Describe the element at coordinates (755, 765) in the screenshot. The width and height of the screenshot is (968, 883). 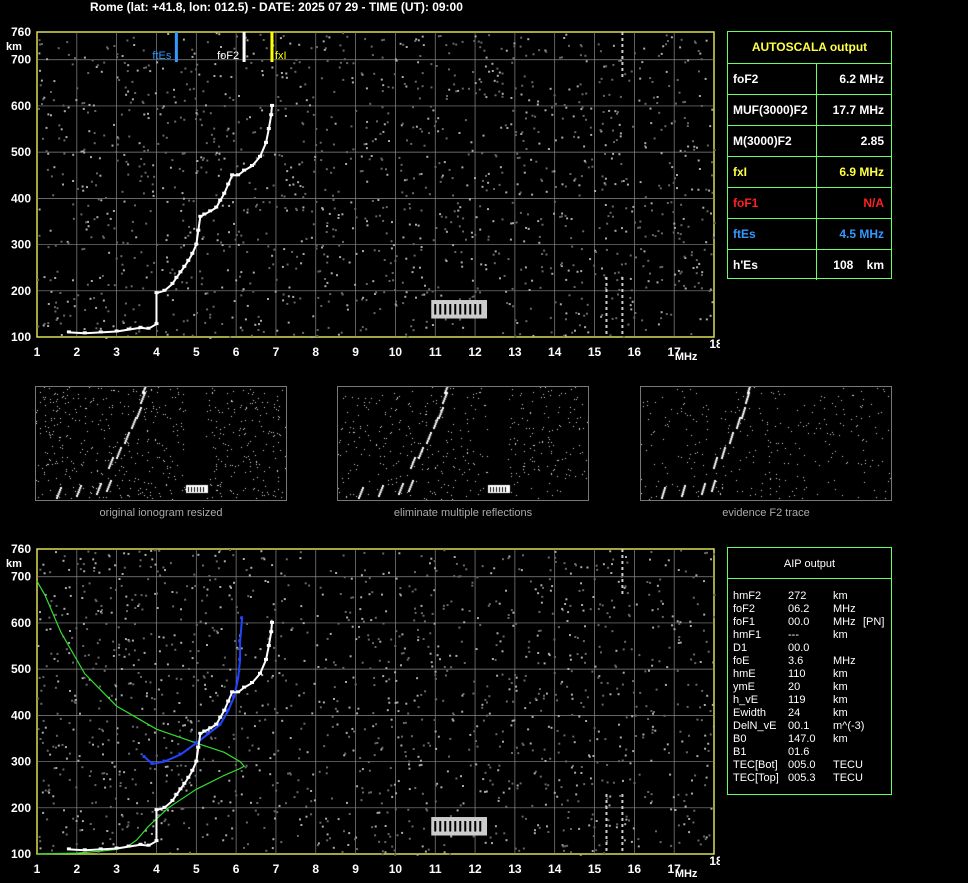
I see `aip-row-label: TEC[Bot]` at that location.